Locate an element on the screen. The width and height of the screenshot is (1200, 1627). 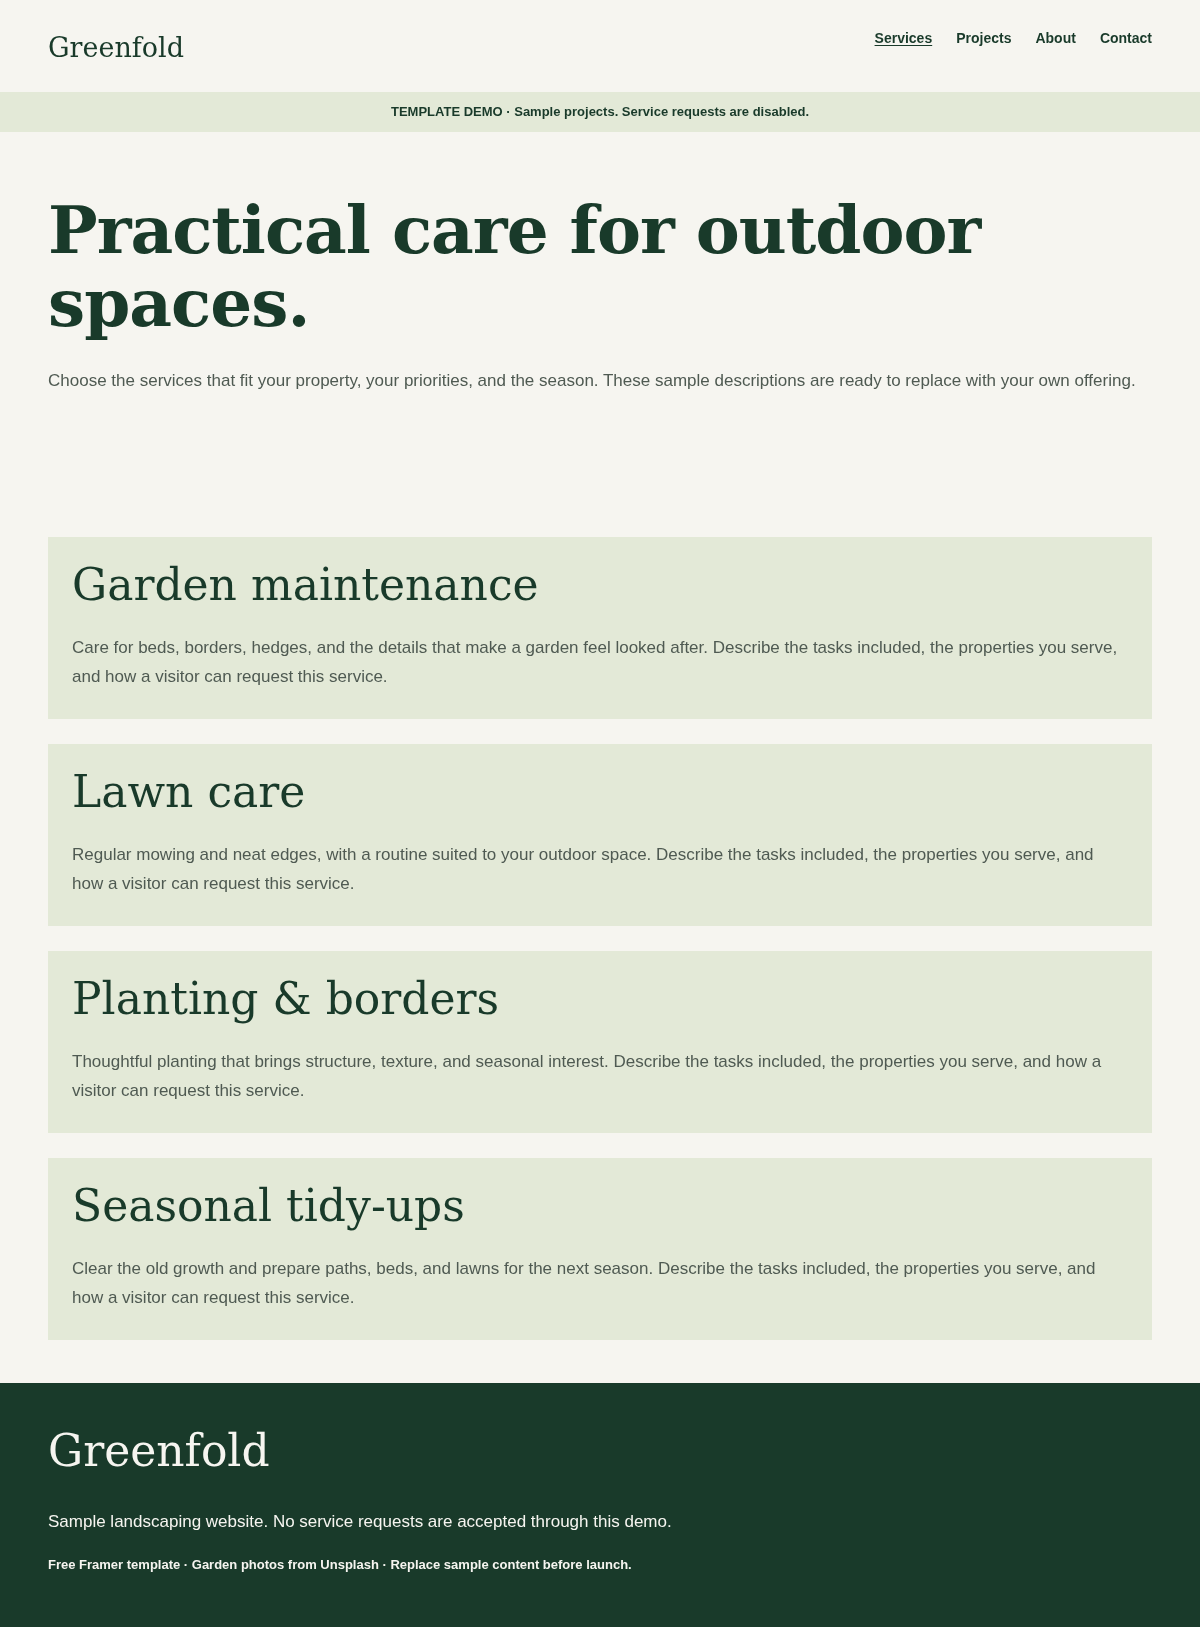
site-logo: Greenfold is located at coordinates (116, 48).